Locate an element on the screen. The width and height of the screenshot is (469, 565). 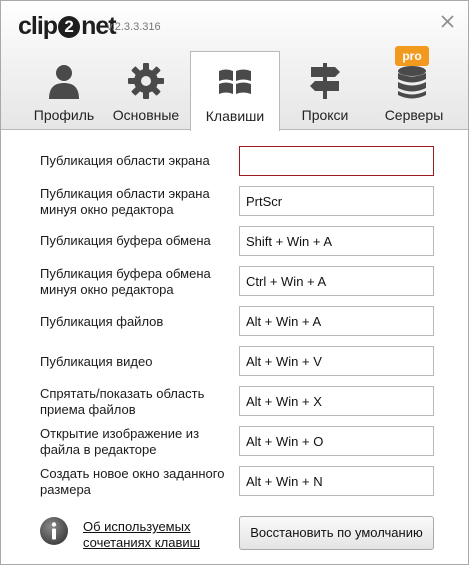
tab-servers: pro Серверы is located at coordinates (414, 88).